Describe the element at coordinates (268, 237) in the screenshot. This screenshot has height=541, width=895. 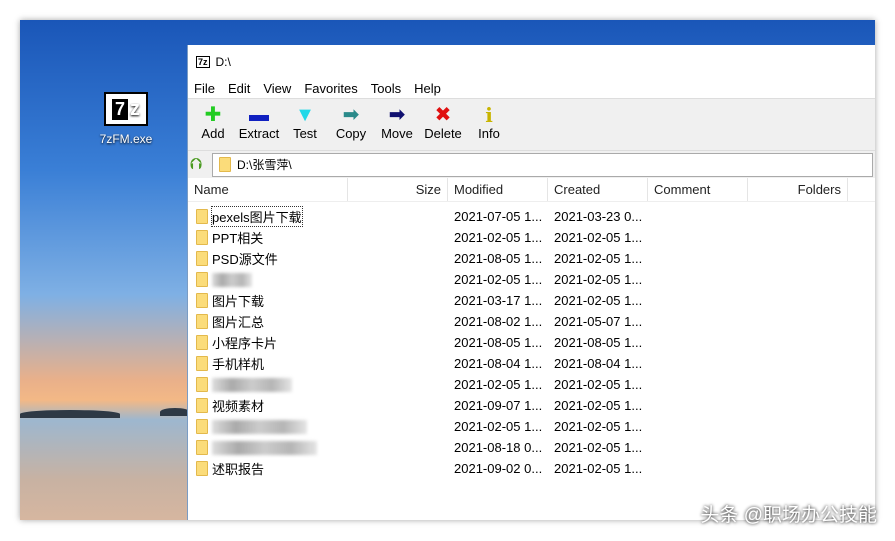
I see `name-cell: PPT相关` at that location.